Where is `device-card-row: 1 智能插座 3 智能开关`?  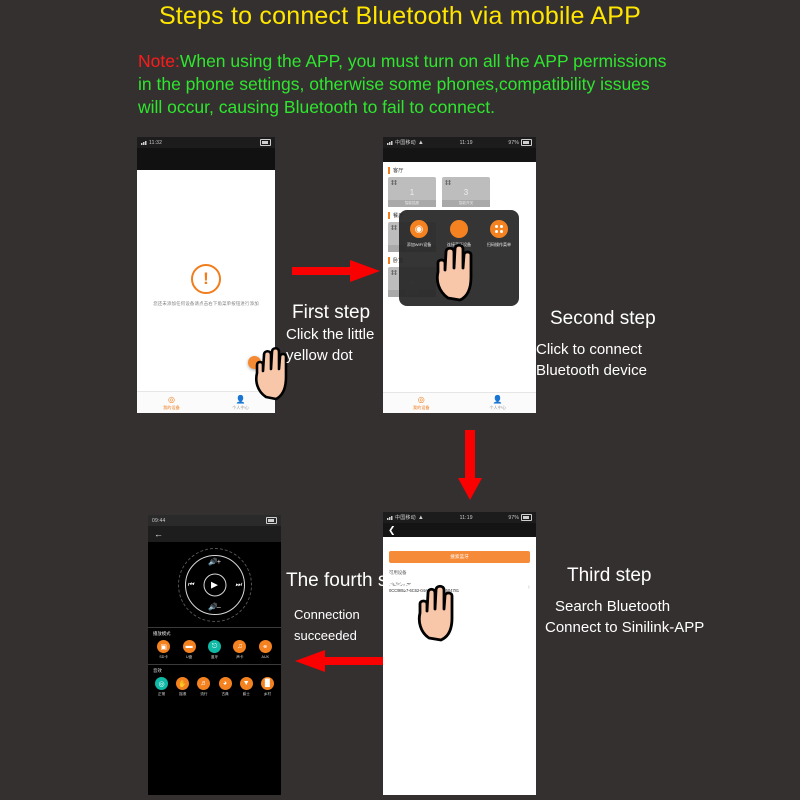
device-card-row: 1 智能插座 3 智能开关 is located at coordinates (459, 192).